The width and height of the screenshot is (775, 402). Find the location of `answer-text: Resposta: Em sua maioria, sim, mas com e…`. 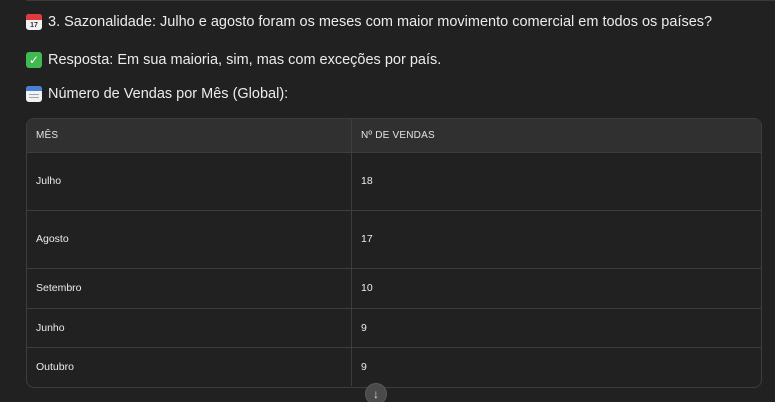

answer-text: Resposta: Em sua maioria, sim, mas com e… is located at coordinates (245, 60).